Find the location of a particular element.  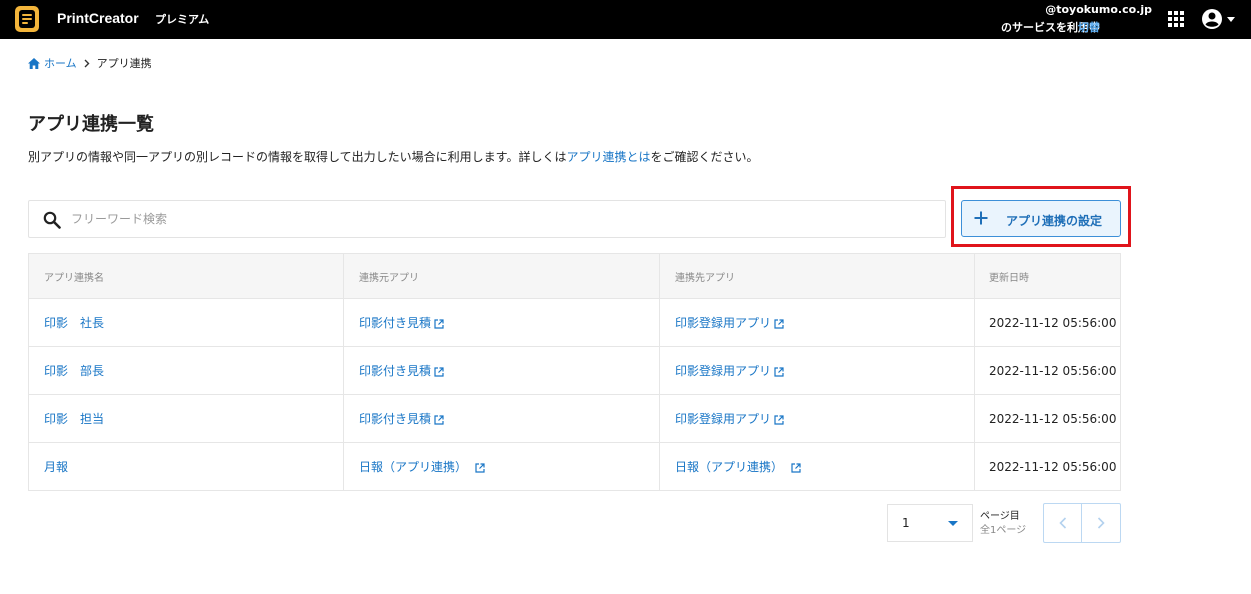

source-app-link: 日報（アプリ連携） is located at coordinates (422, 466).